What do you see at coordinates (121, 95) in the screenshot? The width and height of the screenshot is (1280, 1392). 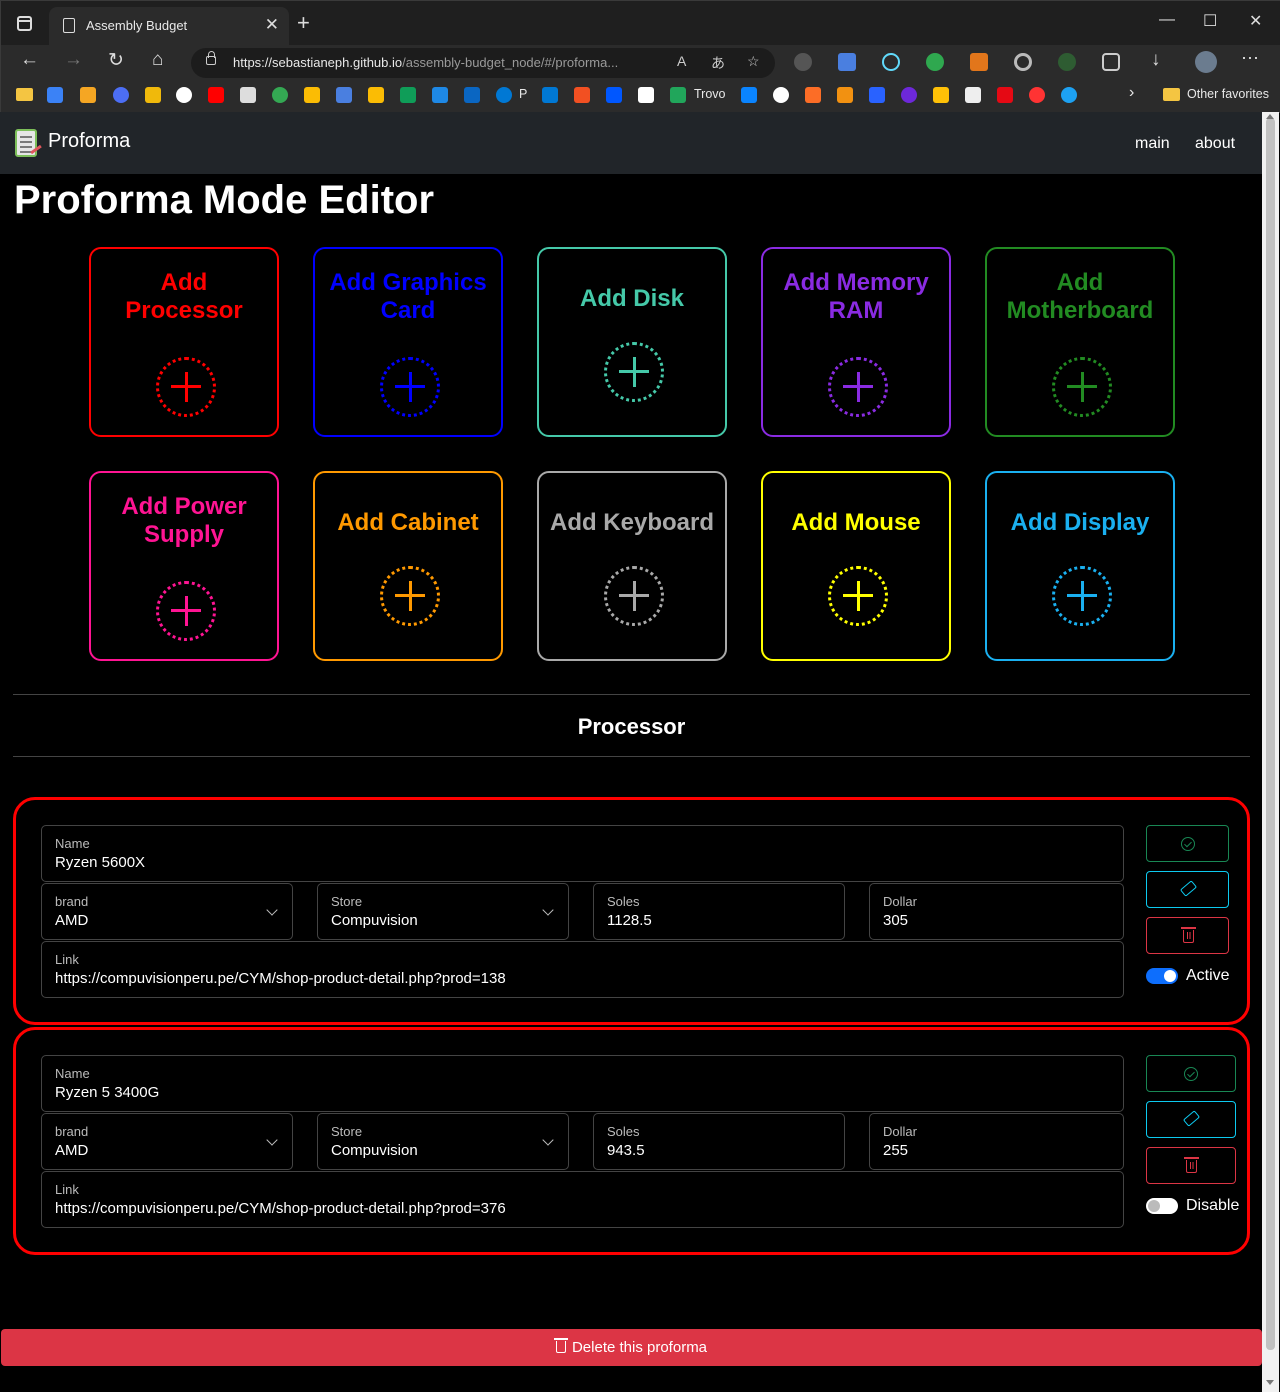 I see `bookmark-3-icon` at bounding box center [121, 95].